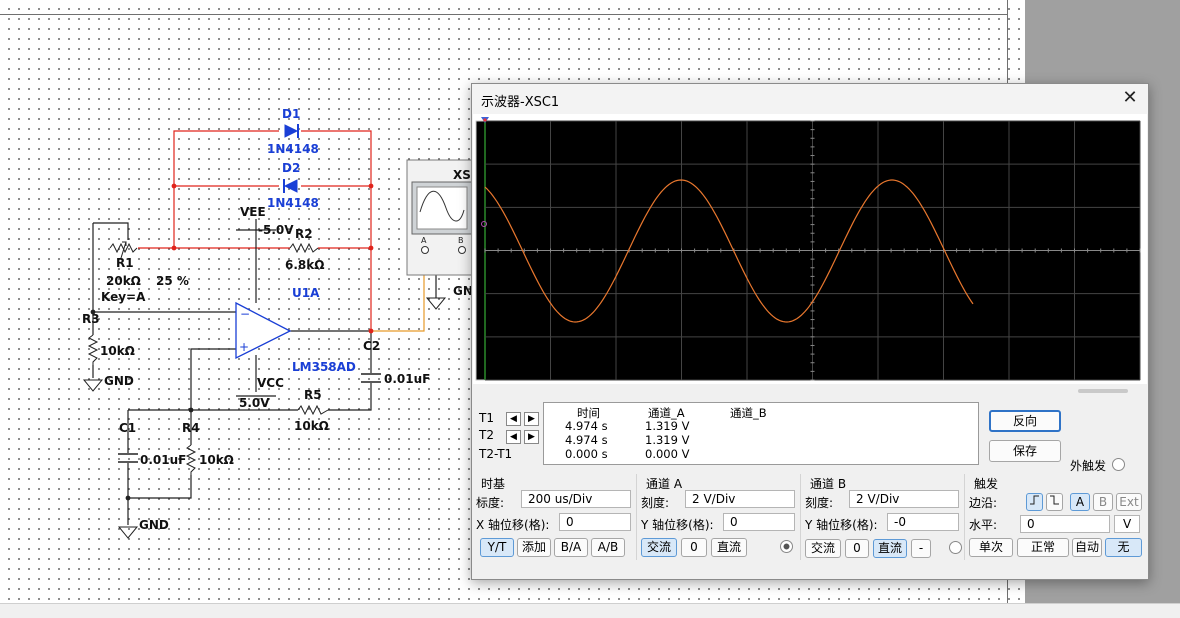  What do you see at coordinates (291, 131) in the screenshot?
I see `diode-d1` at bounding box center [291, 131].